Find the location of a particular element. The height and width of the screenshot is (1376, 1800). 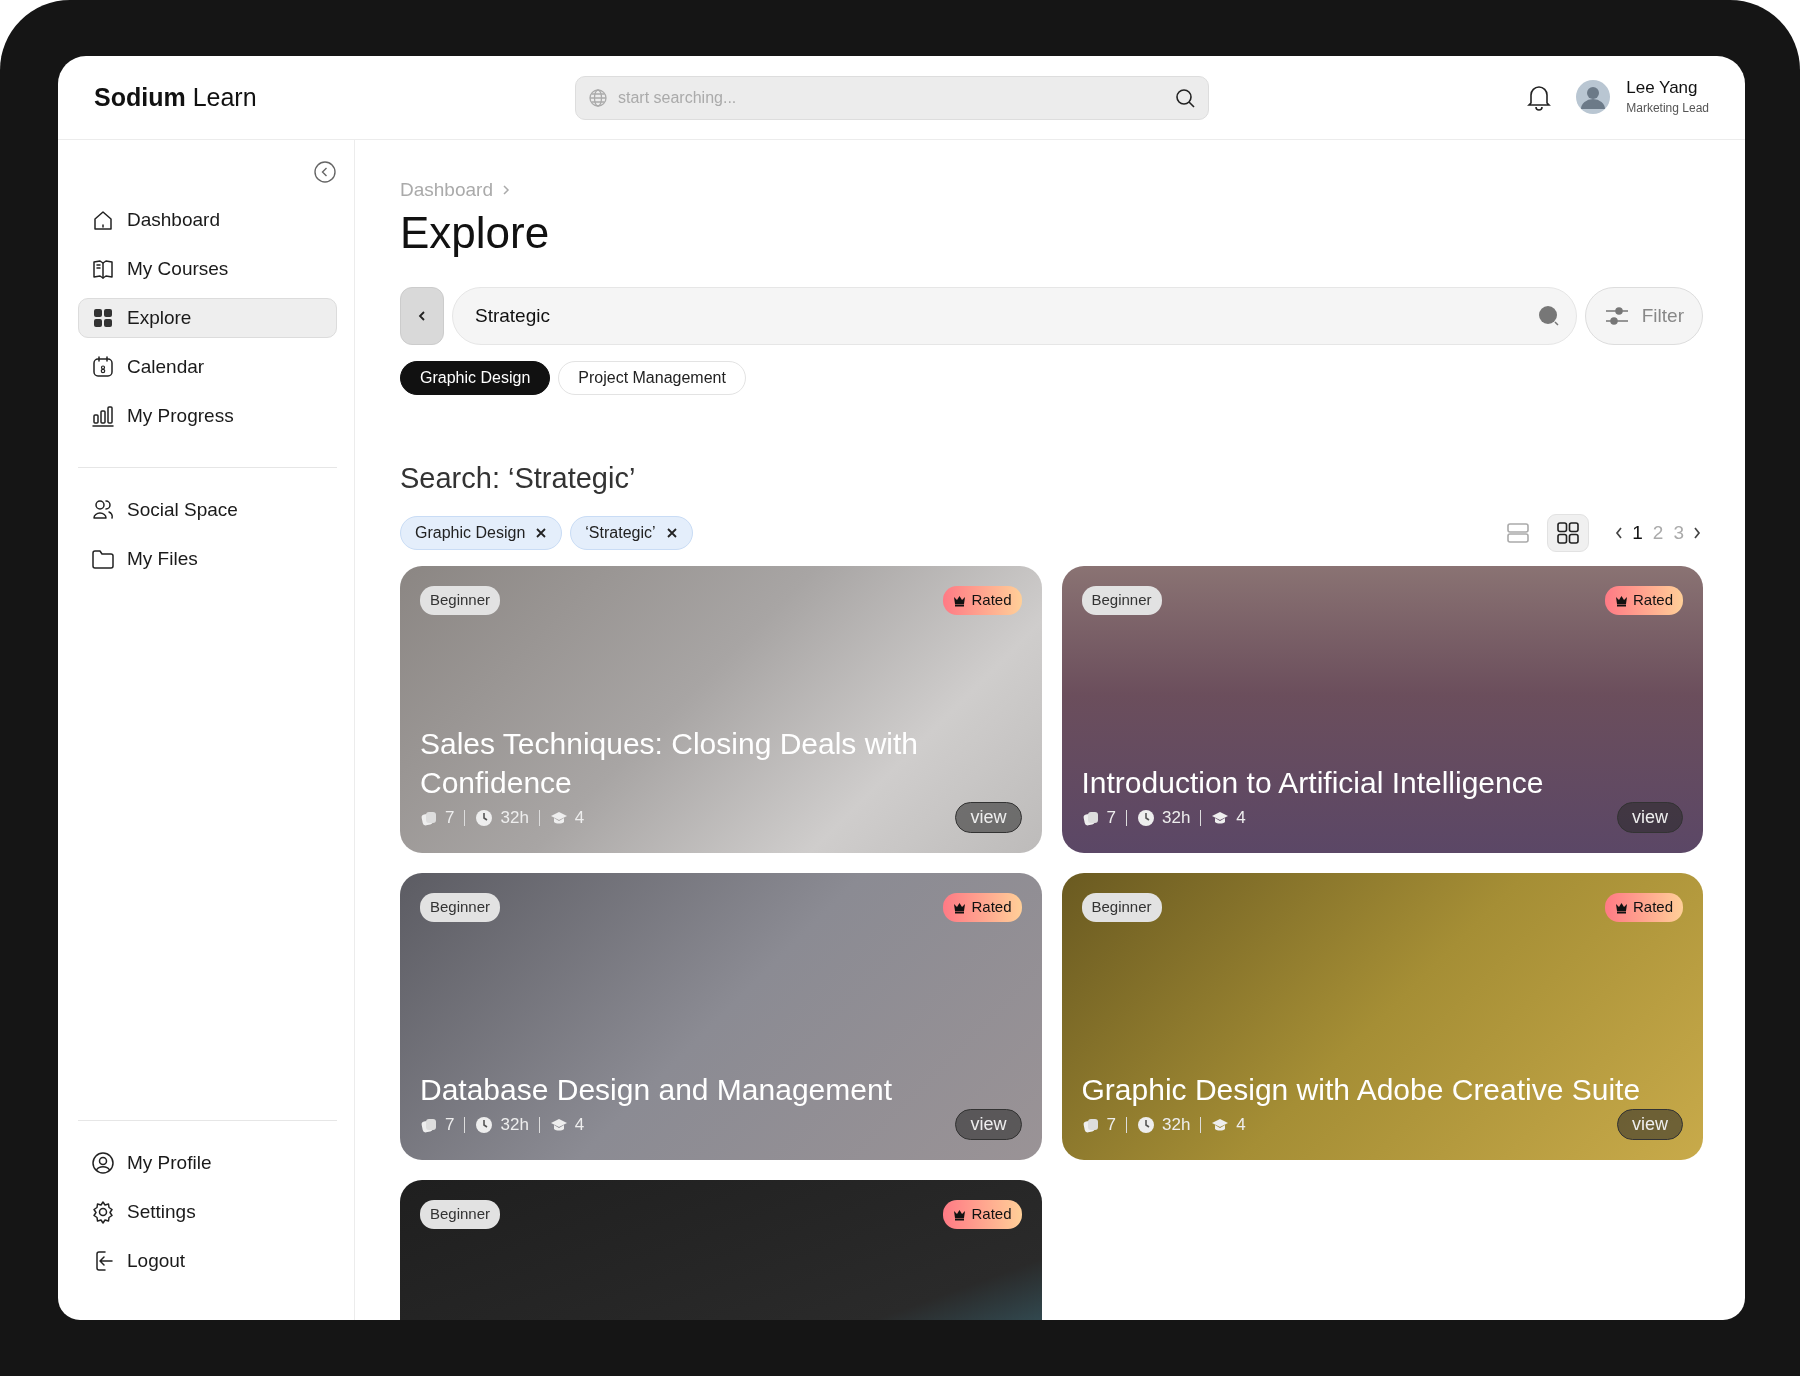

filter-tag: Graphic Design is located at coordinates (481, 533).